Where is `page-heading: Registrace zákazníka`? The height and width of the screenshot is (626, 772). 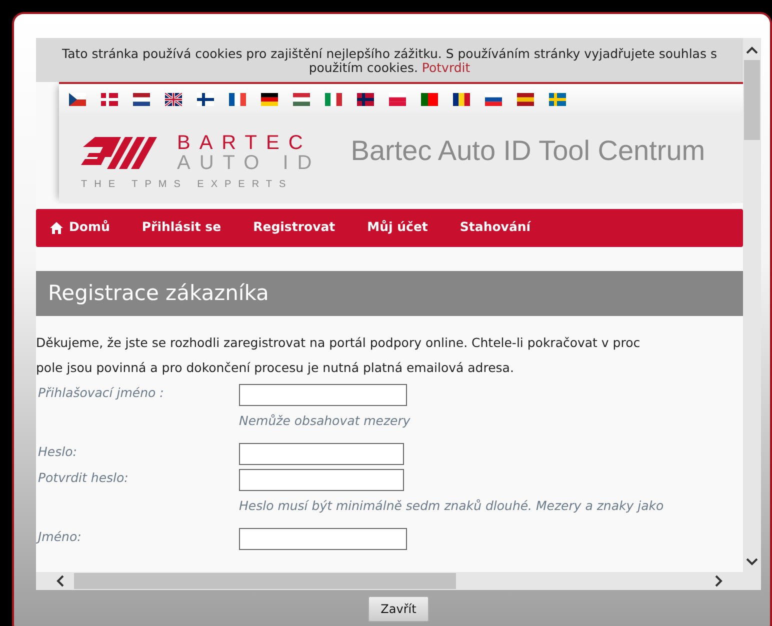 page-heading: Registrace zákazníka is located at coordinates (389, 293).